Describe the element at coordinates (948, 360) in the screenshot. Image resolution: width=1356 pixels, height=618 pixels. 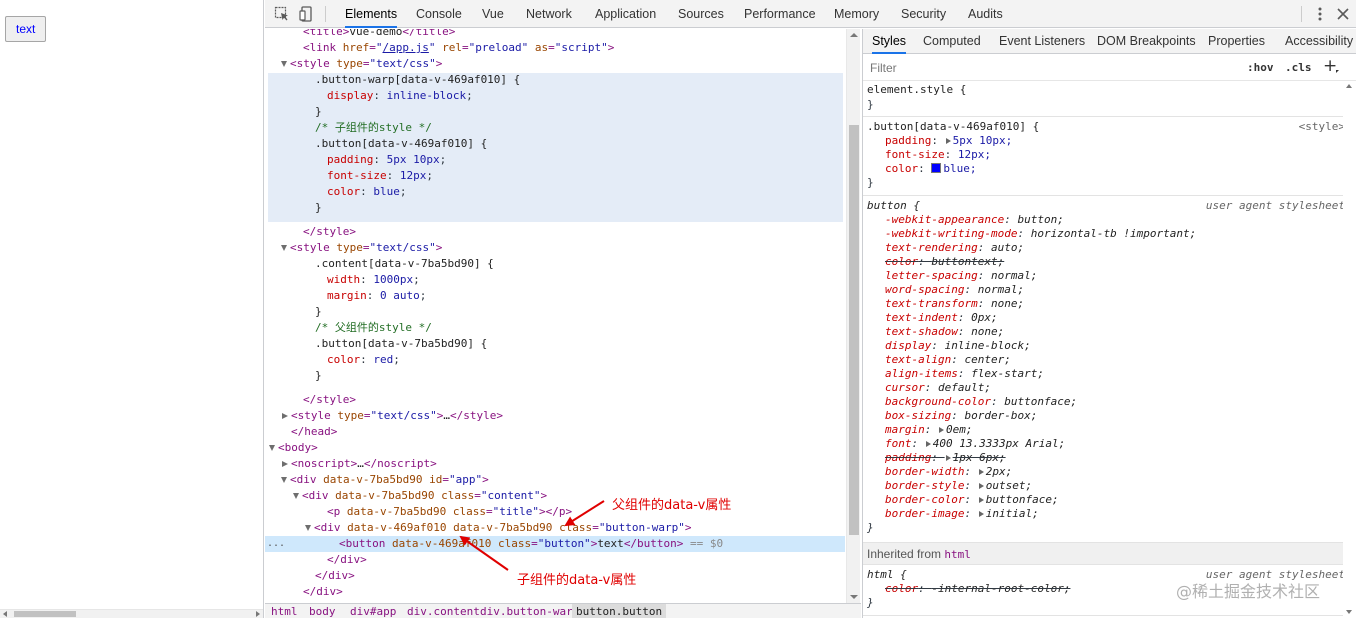
I see `style-property-text-align: text-align: center;` at that location.